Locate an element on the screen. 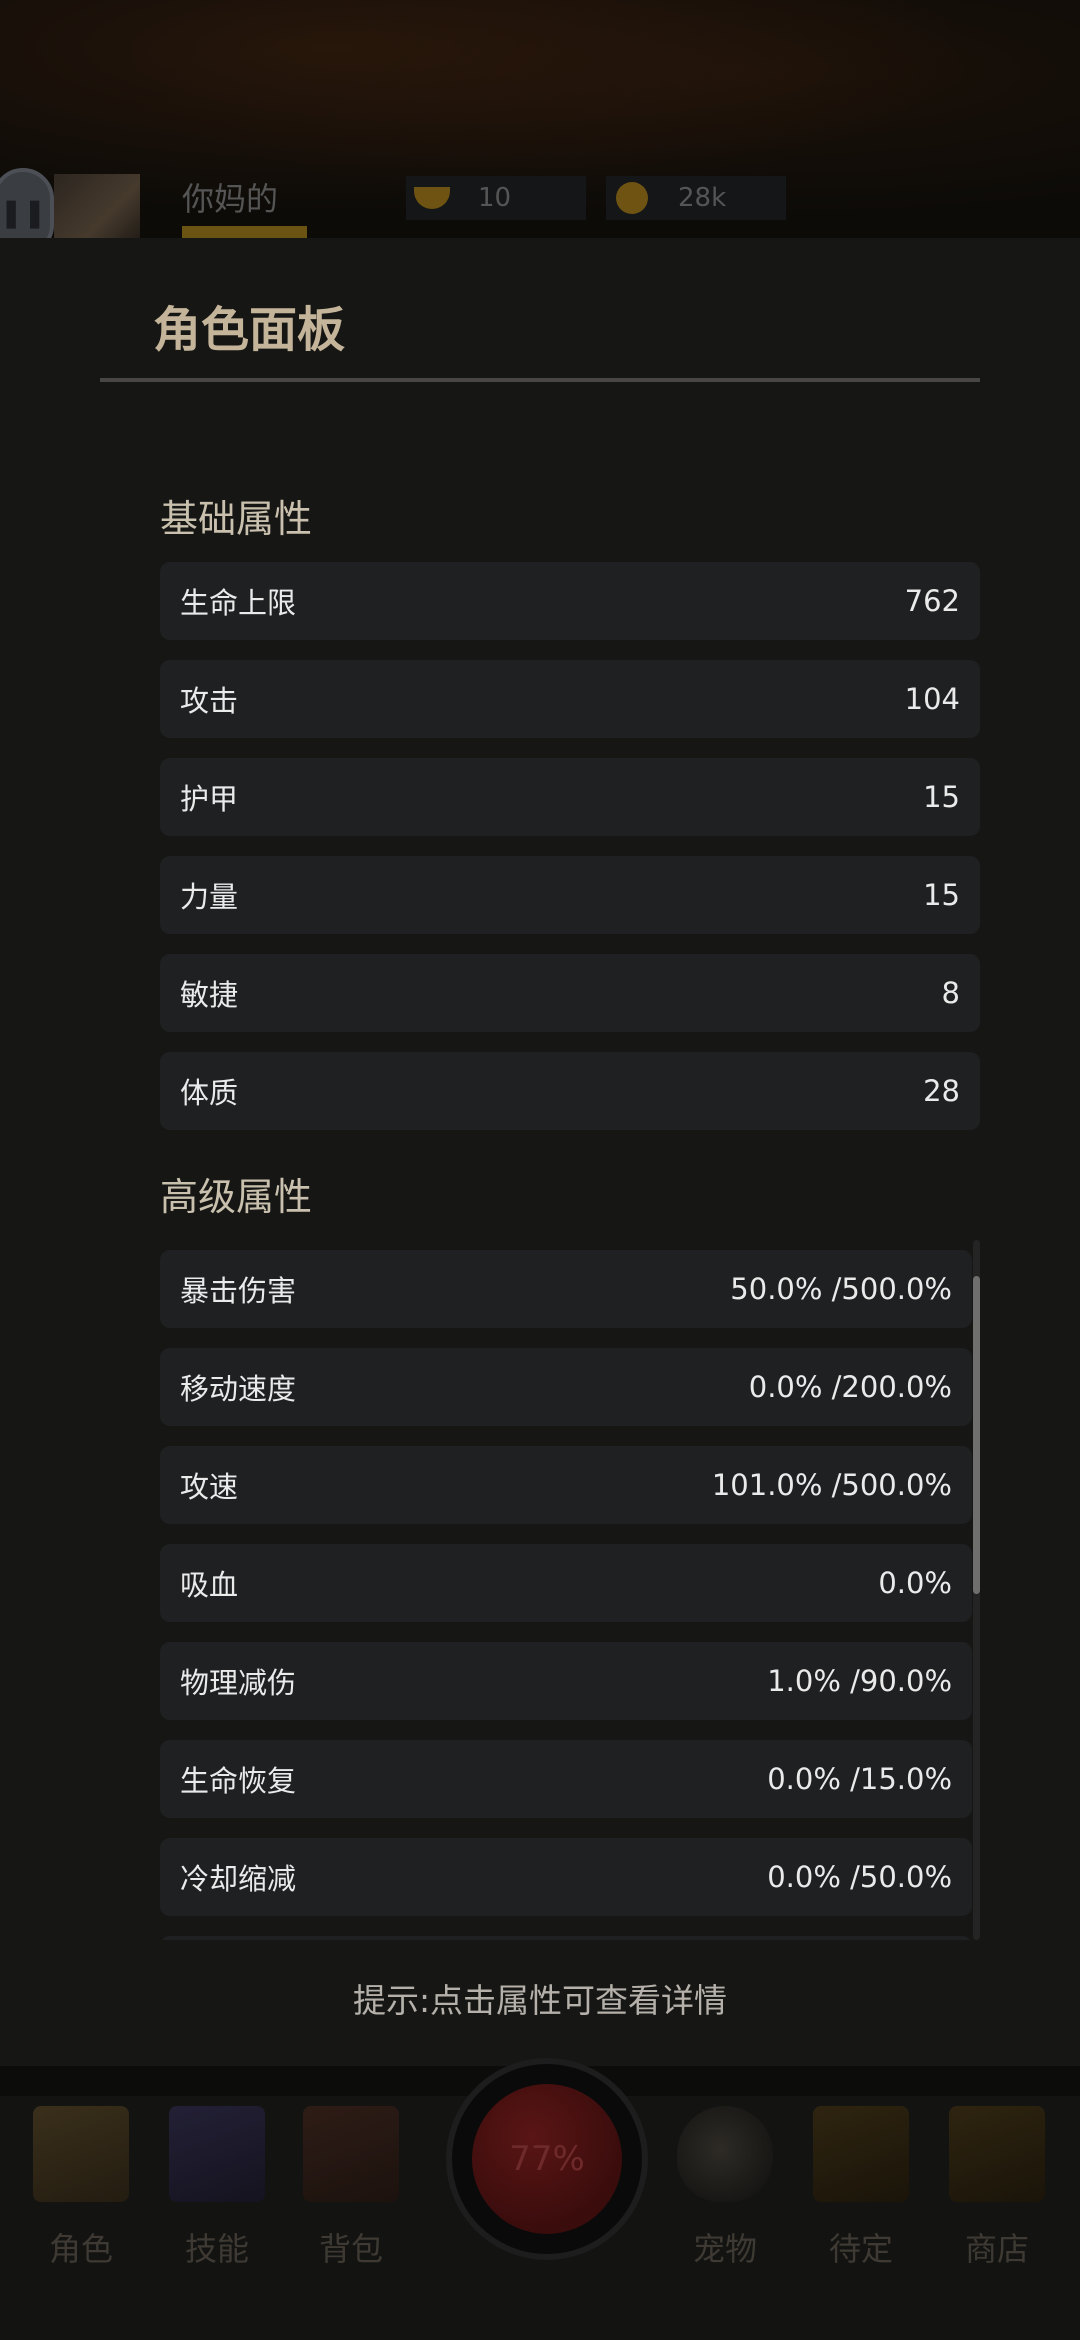  nav-label: 技能 is located at coordinates (216, 2249).